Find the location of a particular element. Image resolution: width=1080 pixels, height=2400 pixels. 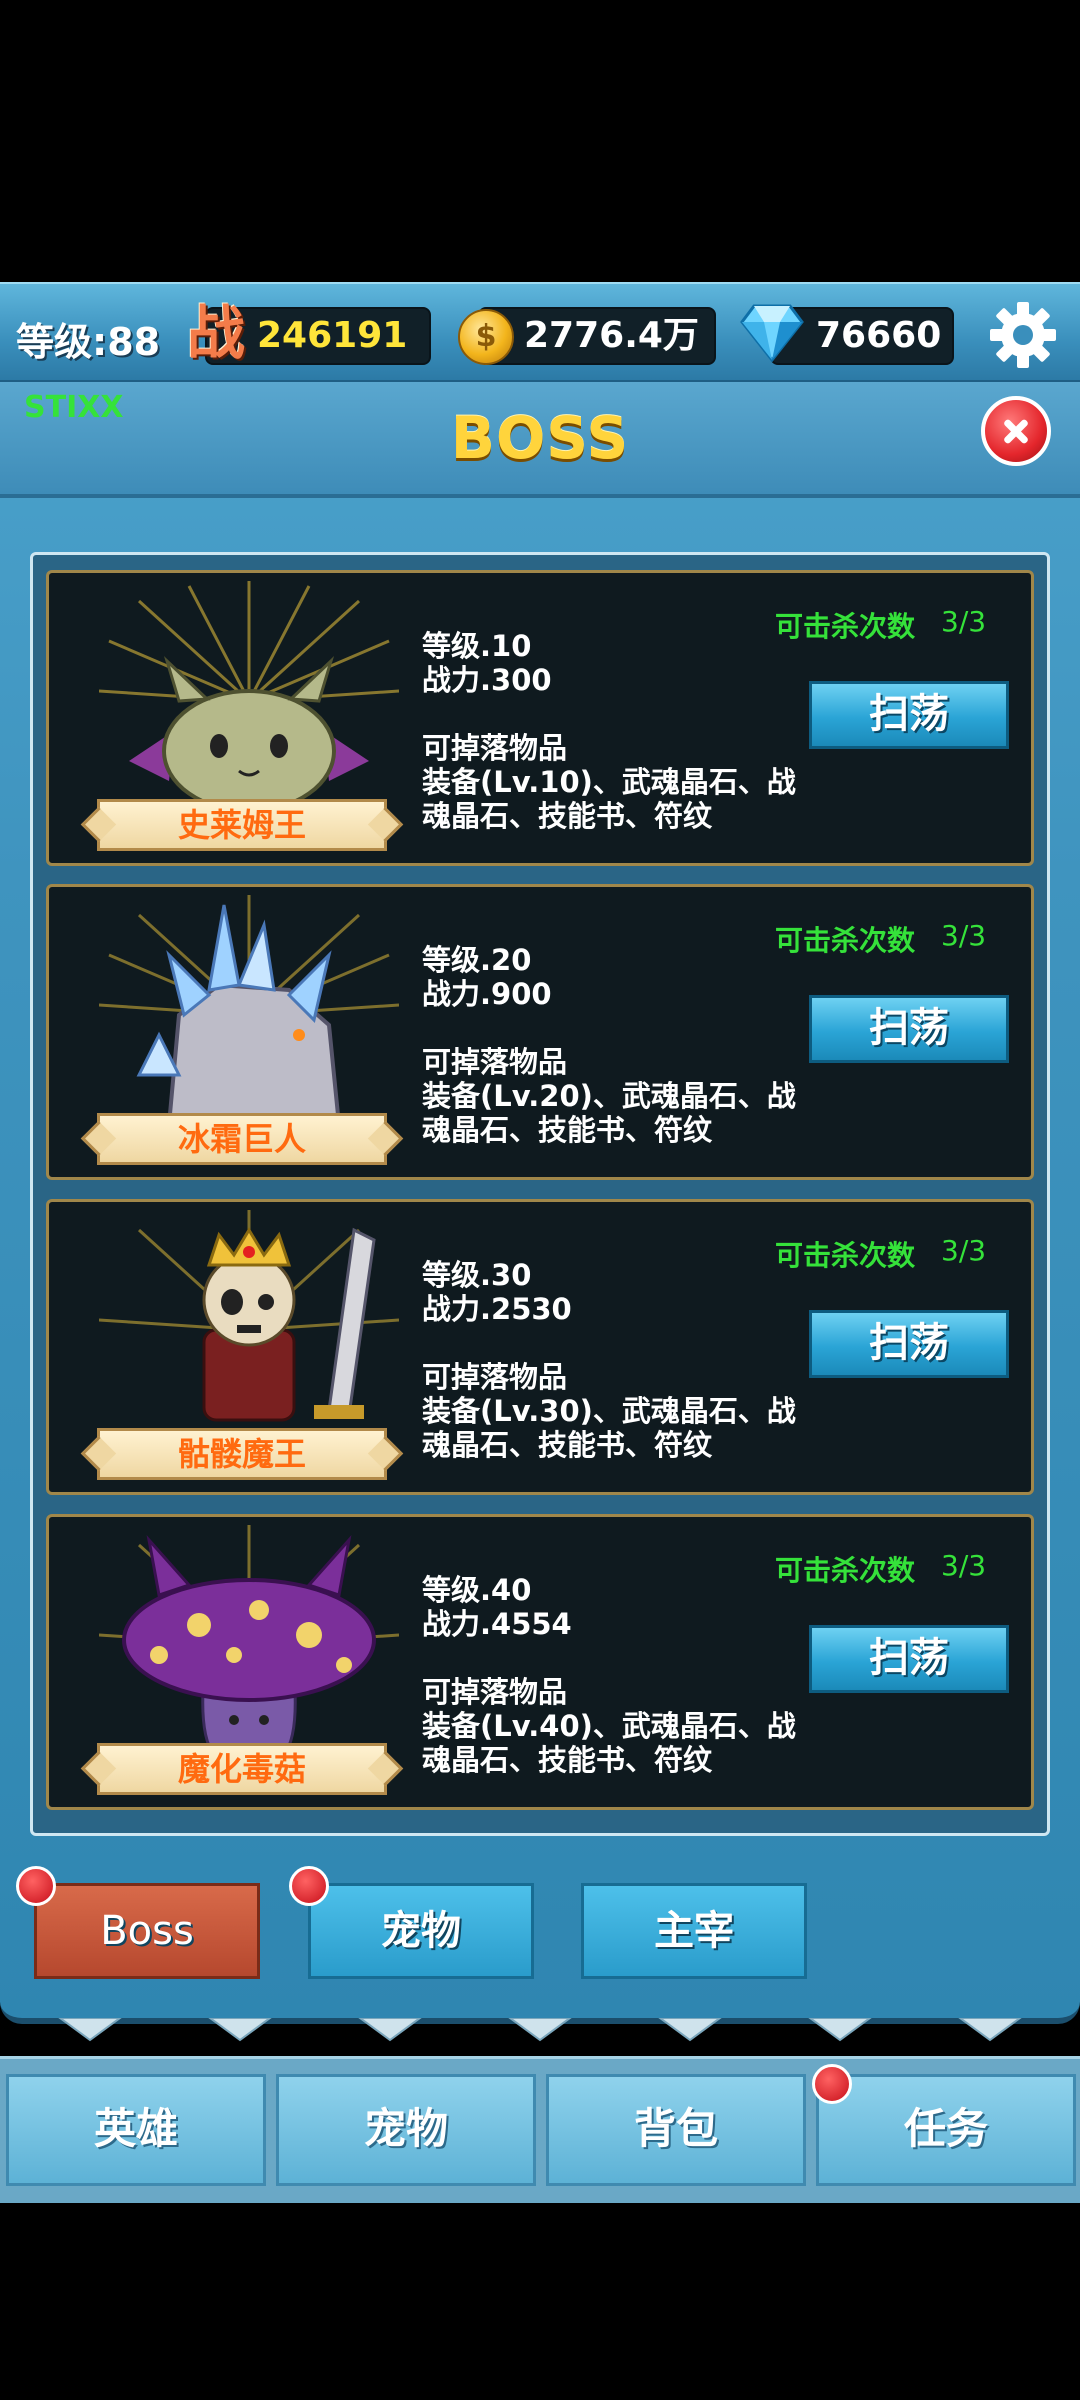

power-icon: 战 is located at coordinates (215, 333).